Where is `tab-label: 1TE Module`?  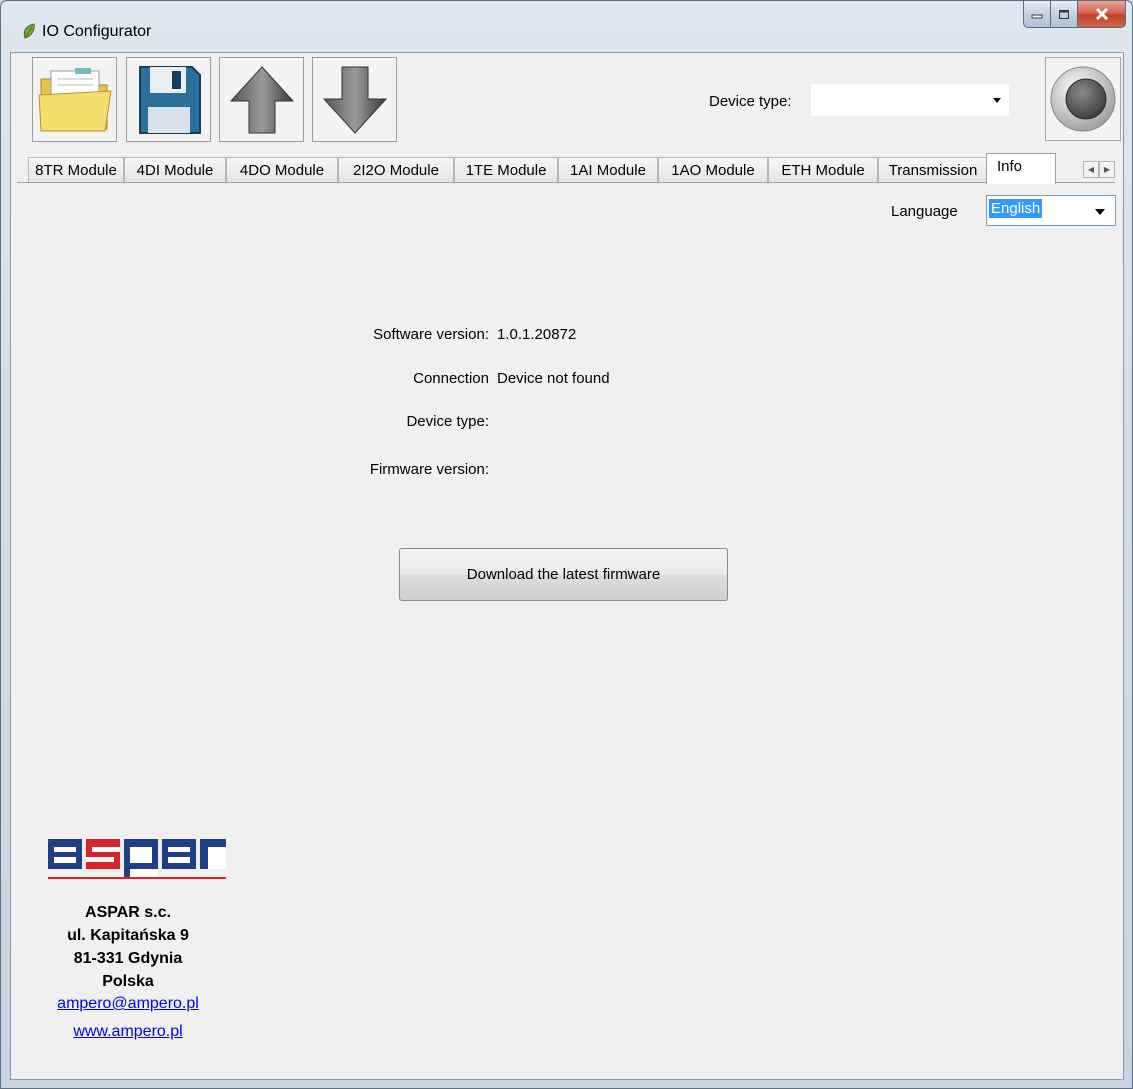
tab-label: 1TE Module is located at coordinates (506, 170).